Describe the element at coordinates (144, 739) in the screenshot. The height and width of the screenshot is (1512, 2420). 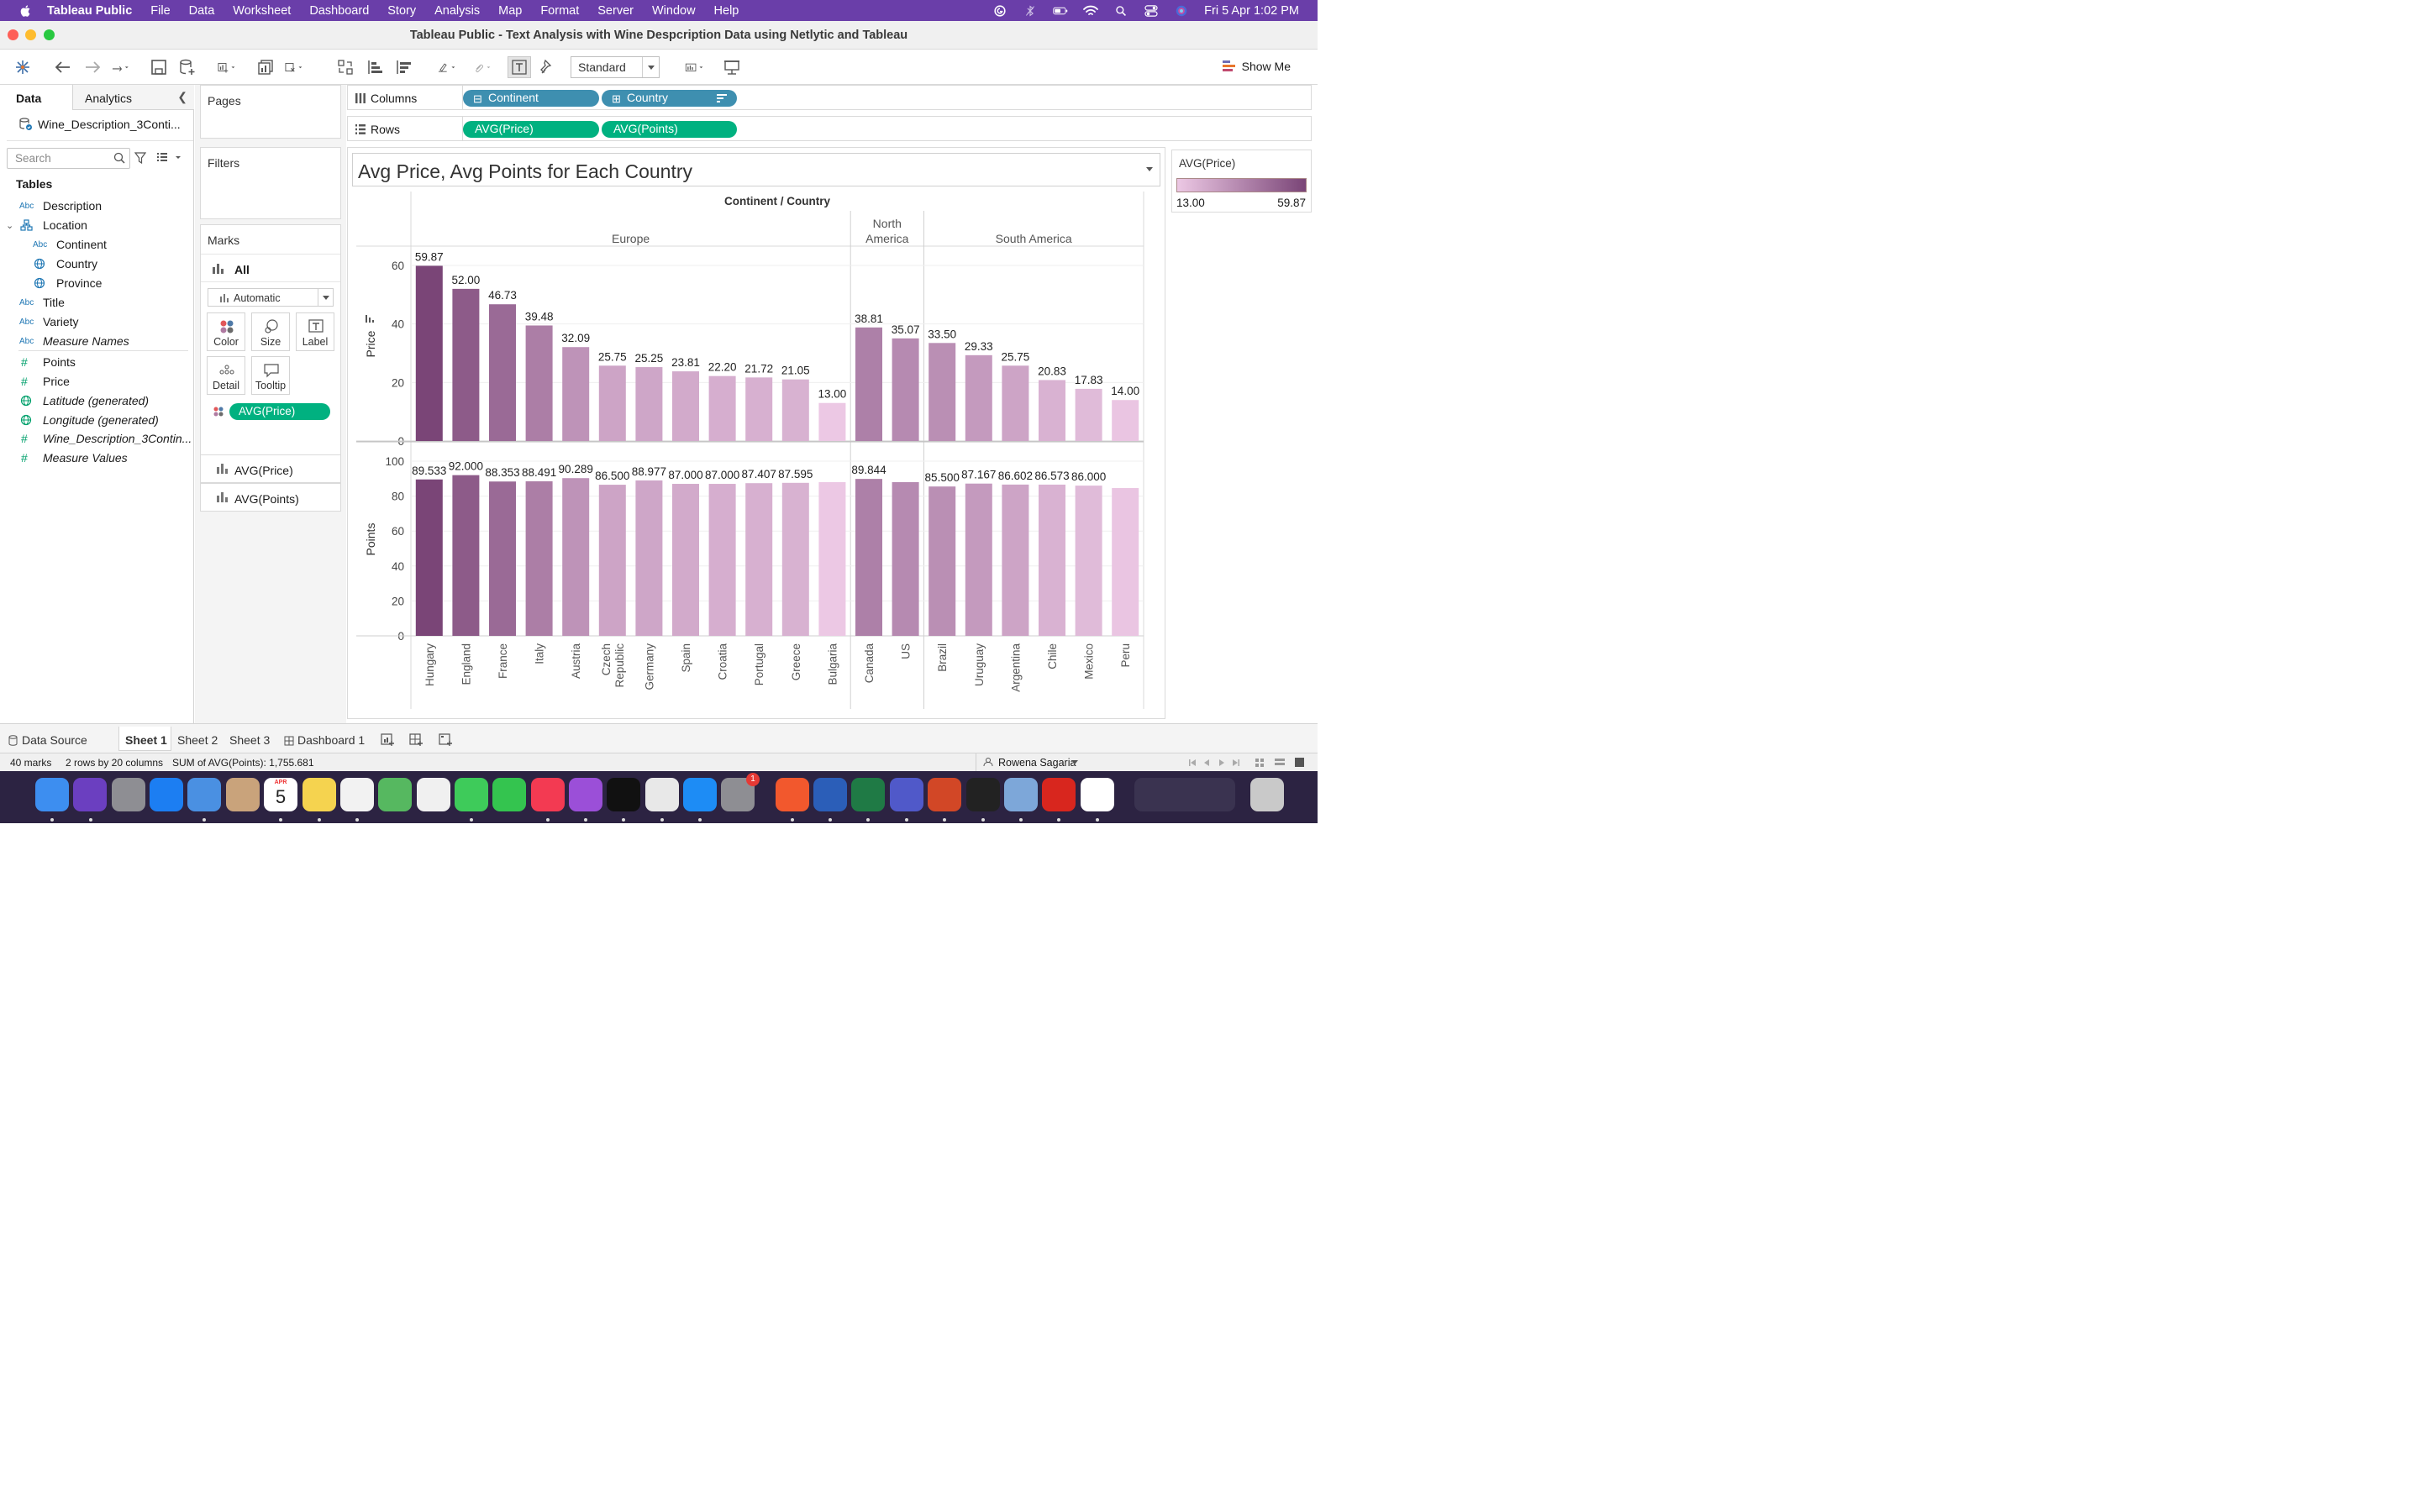
I see `tab-sheet-1: Sheet 1` at that location.